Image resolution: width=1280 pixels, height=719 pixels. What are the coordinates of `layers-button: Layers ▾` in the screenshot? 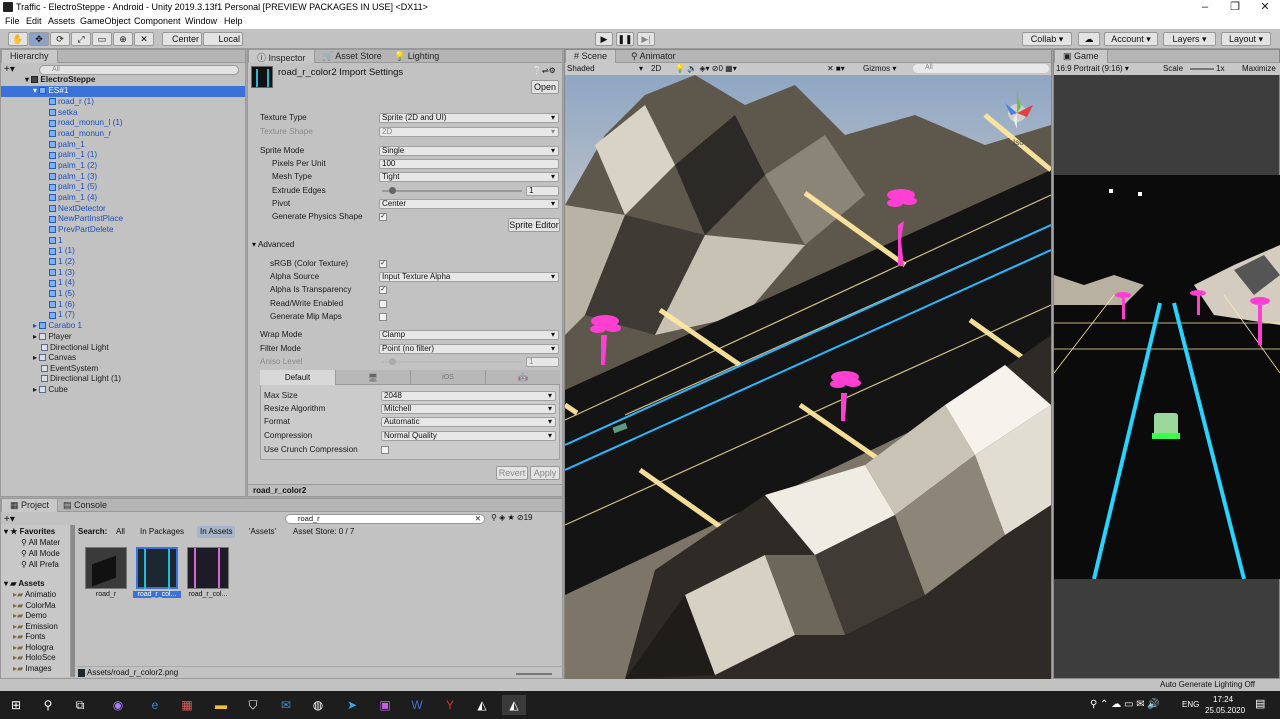 It's located at (1189, 39).